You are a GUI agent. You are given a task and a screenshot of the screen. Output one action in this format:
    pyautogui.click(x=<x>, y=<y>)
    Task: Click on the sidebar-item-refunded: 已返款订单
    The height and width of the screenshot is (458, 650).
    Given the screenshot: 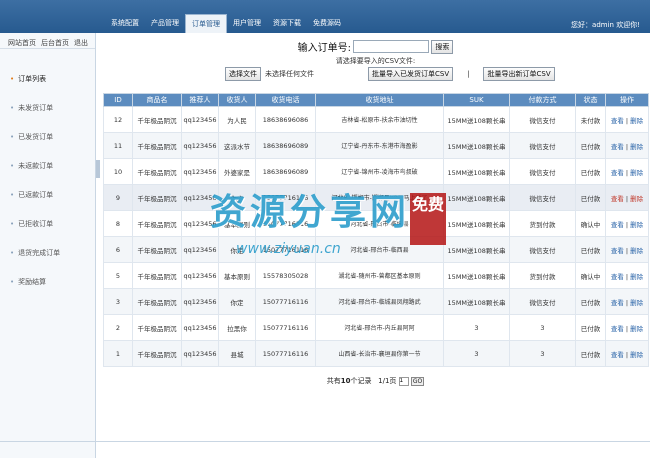 What is the action you would take?
    pyautogui.click(x=47, y=195)
    